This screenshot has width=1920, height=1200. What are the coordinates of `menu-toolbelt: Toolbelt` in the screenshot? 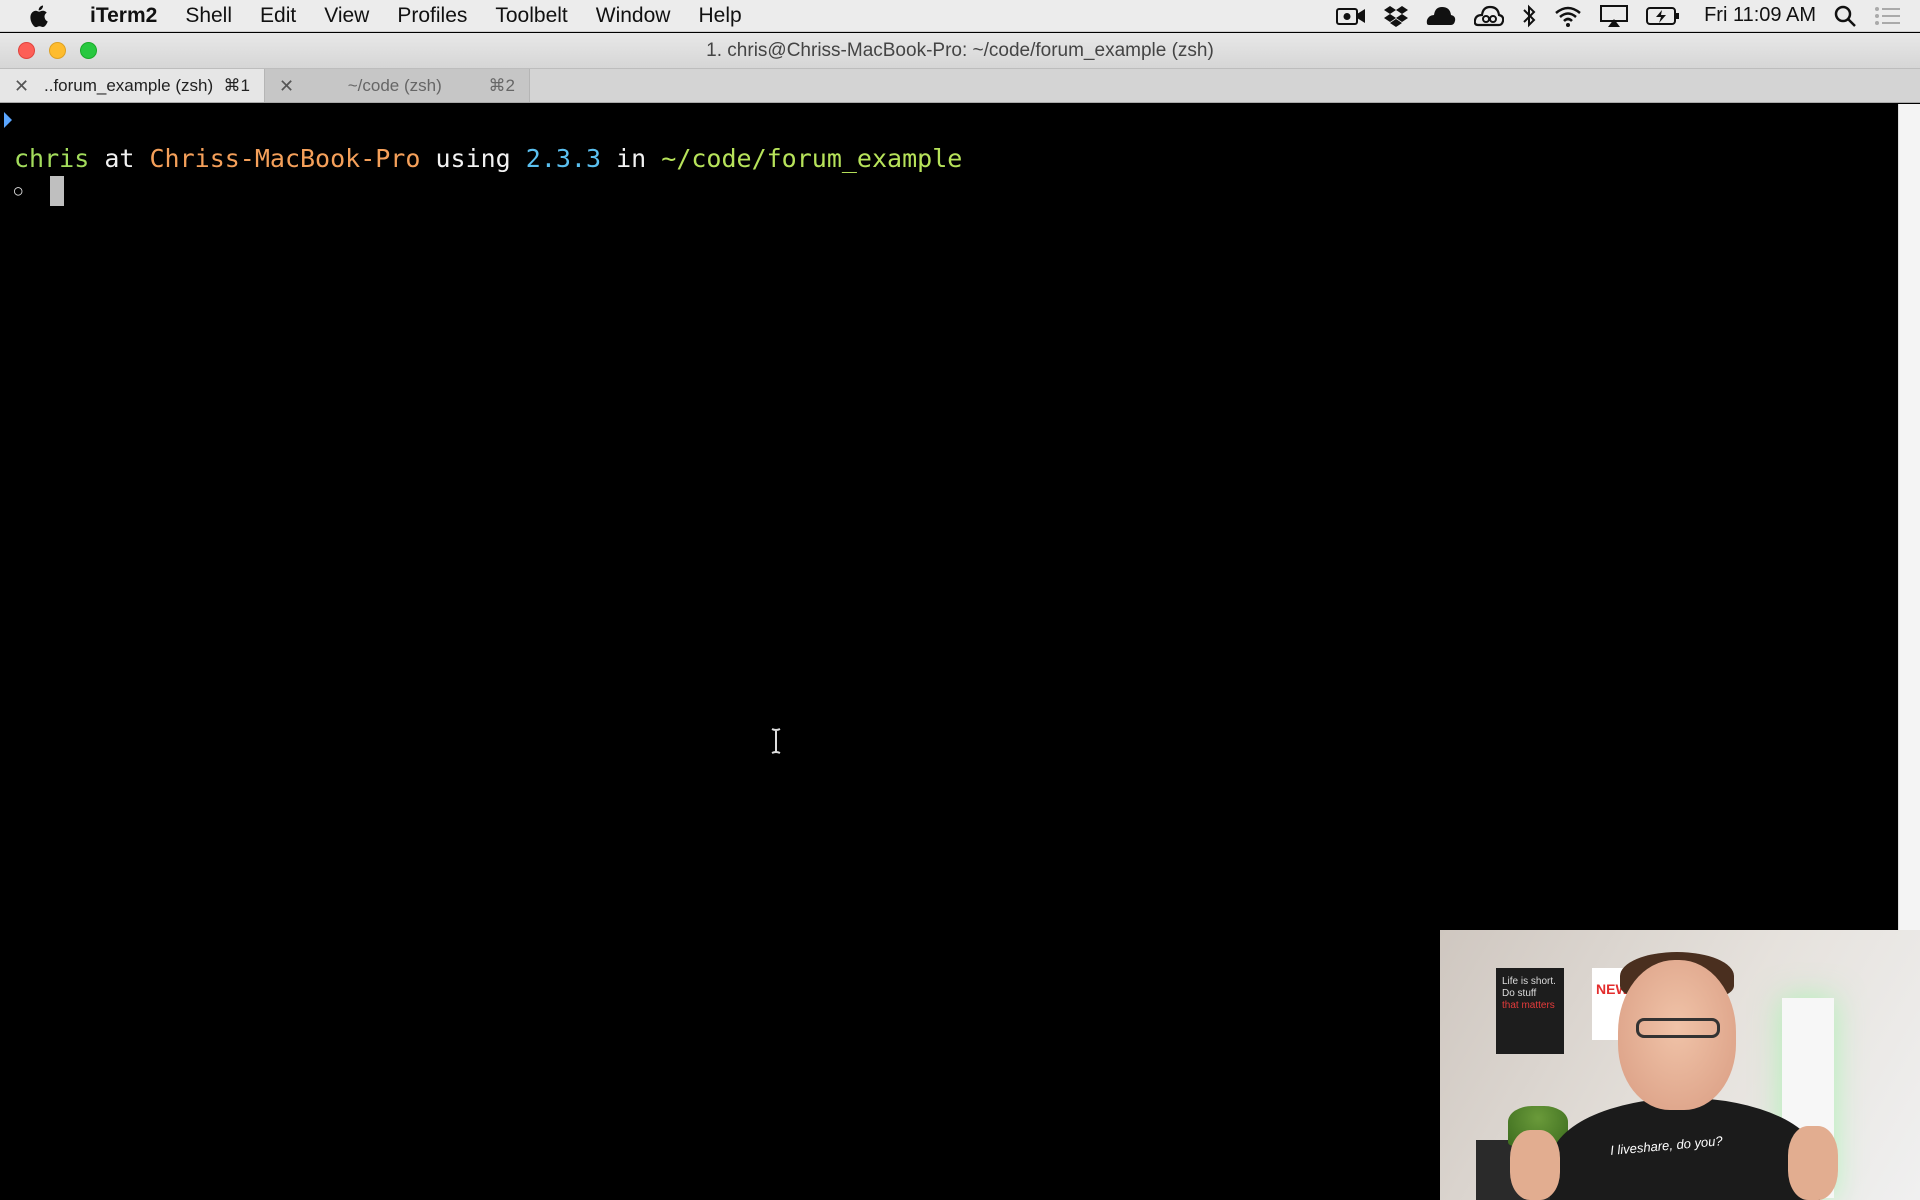 It's located at (531, 16).